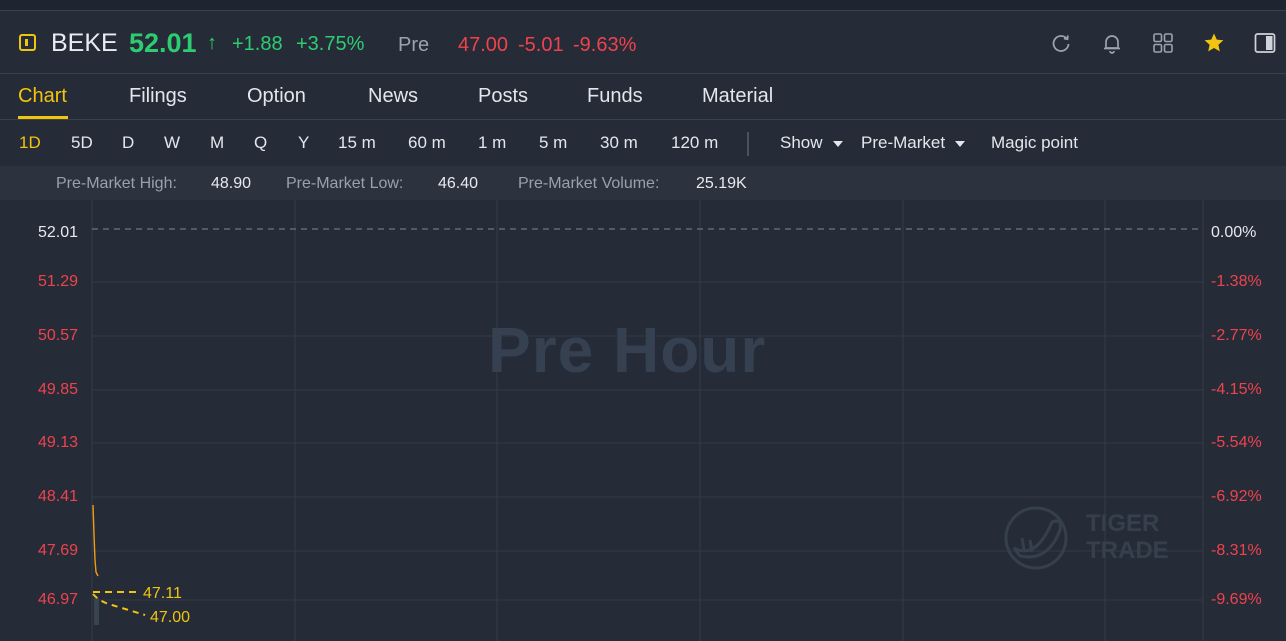 The height and width of the screenshot is (641, 1286). What do you see at coordinates (721, 183) in the screenshot?
I see `pre-market-volume-value: 25.19K` at bounding box center [721, 183].